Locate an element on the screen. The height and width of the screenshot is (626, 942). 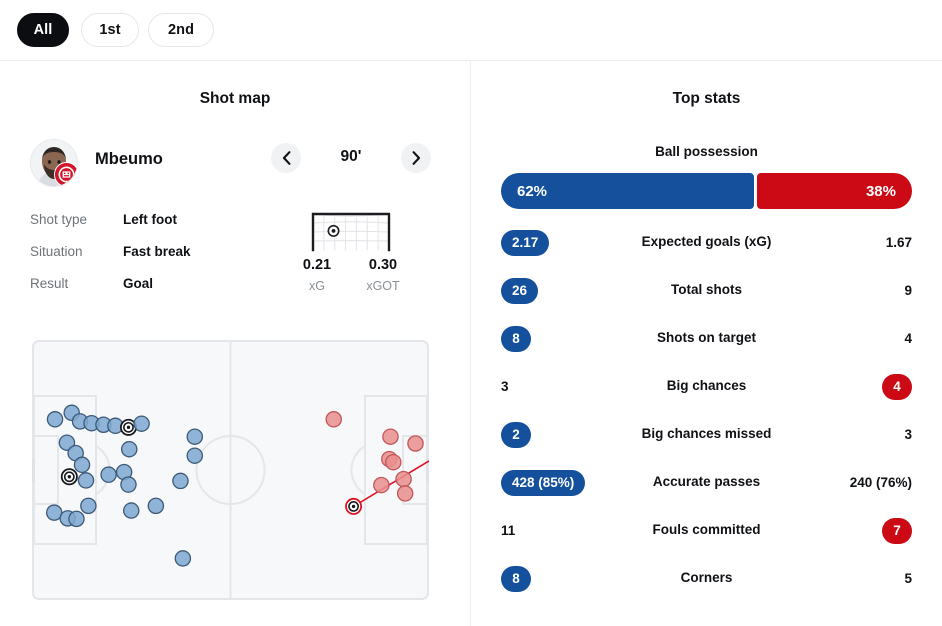
stat-away-value: 9 is located at coordinates (908, 291).